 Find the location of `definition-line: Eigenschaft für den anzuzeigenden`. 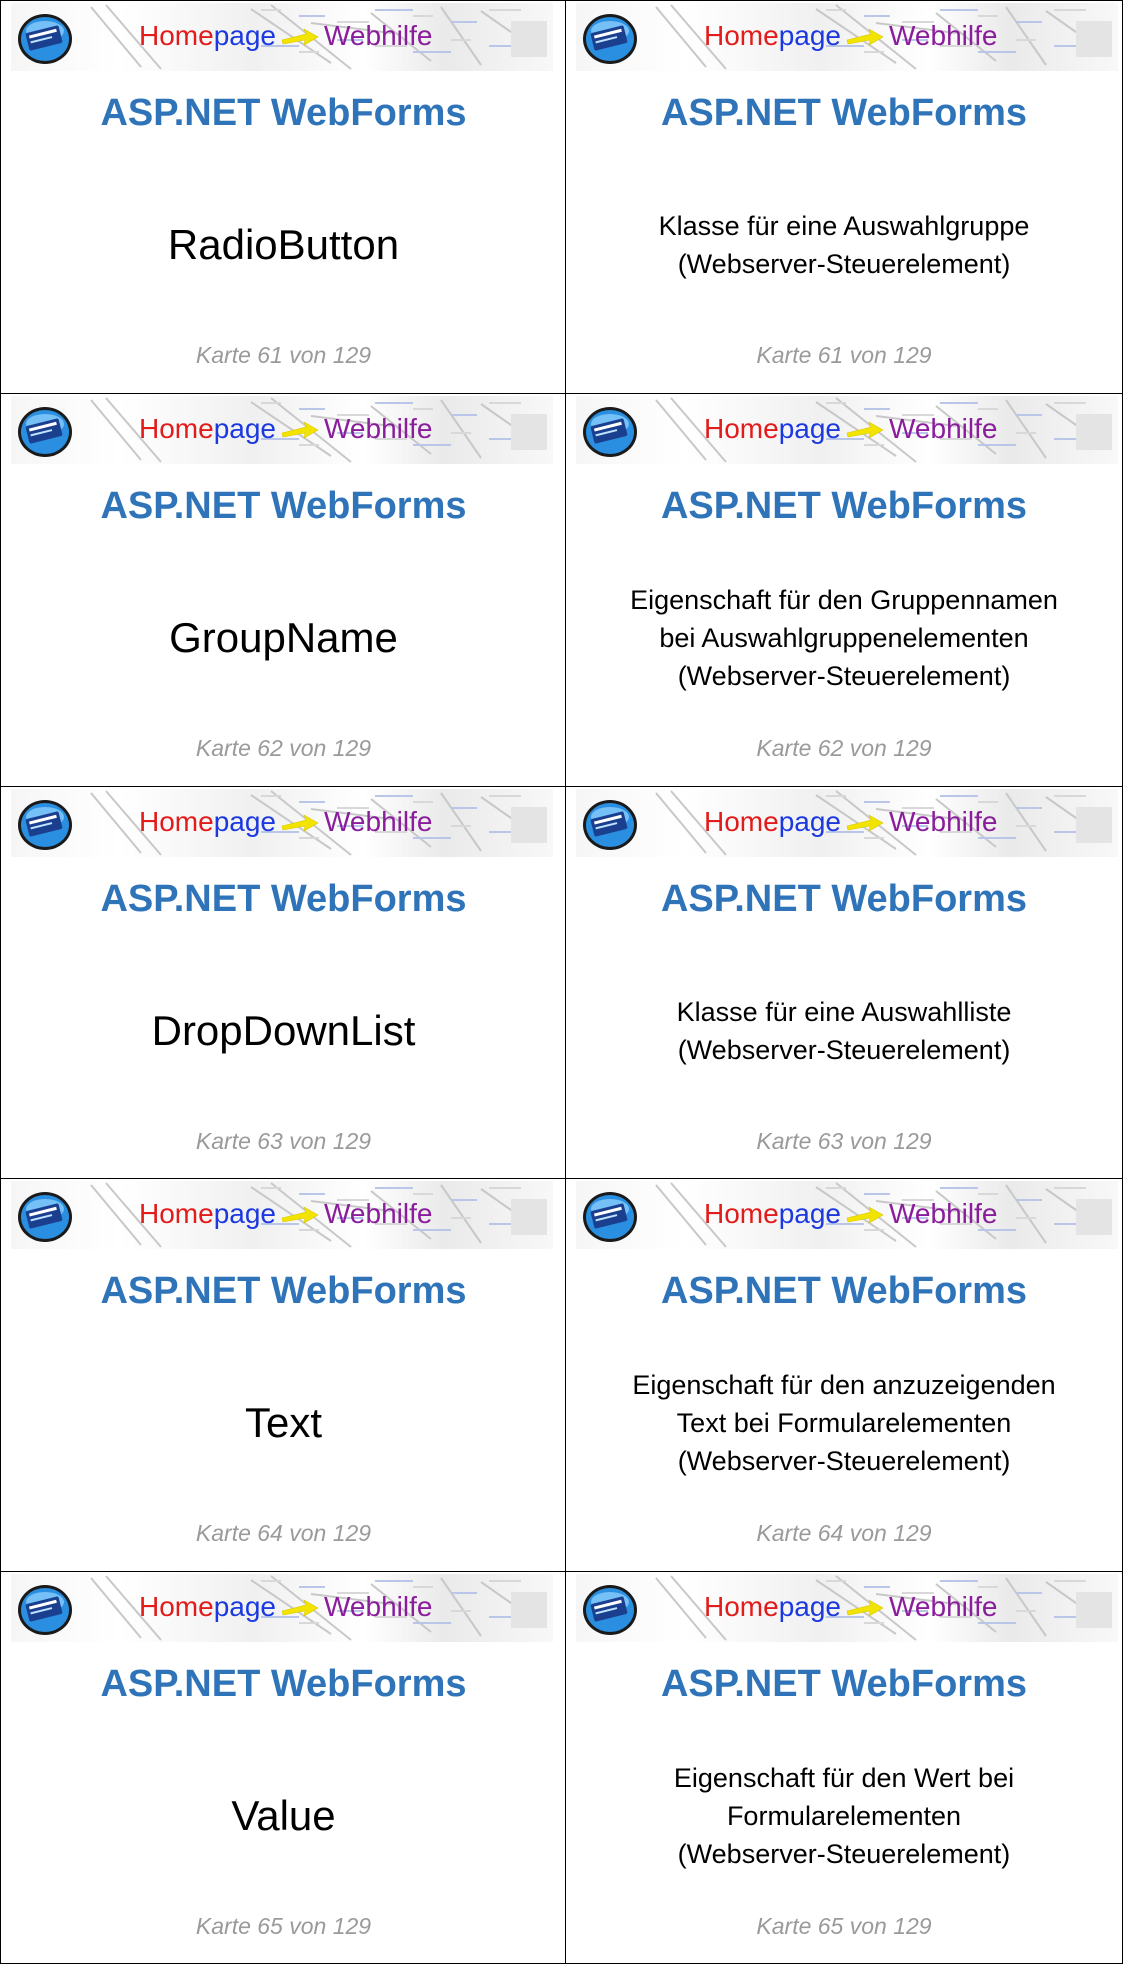

definition-line: Eigenschaft für den anzuzeigenden is located at coordinates (844, 1385).